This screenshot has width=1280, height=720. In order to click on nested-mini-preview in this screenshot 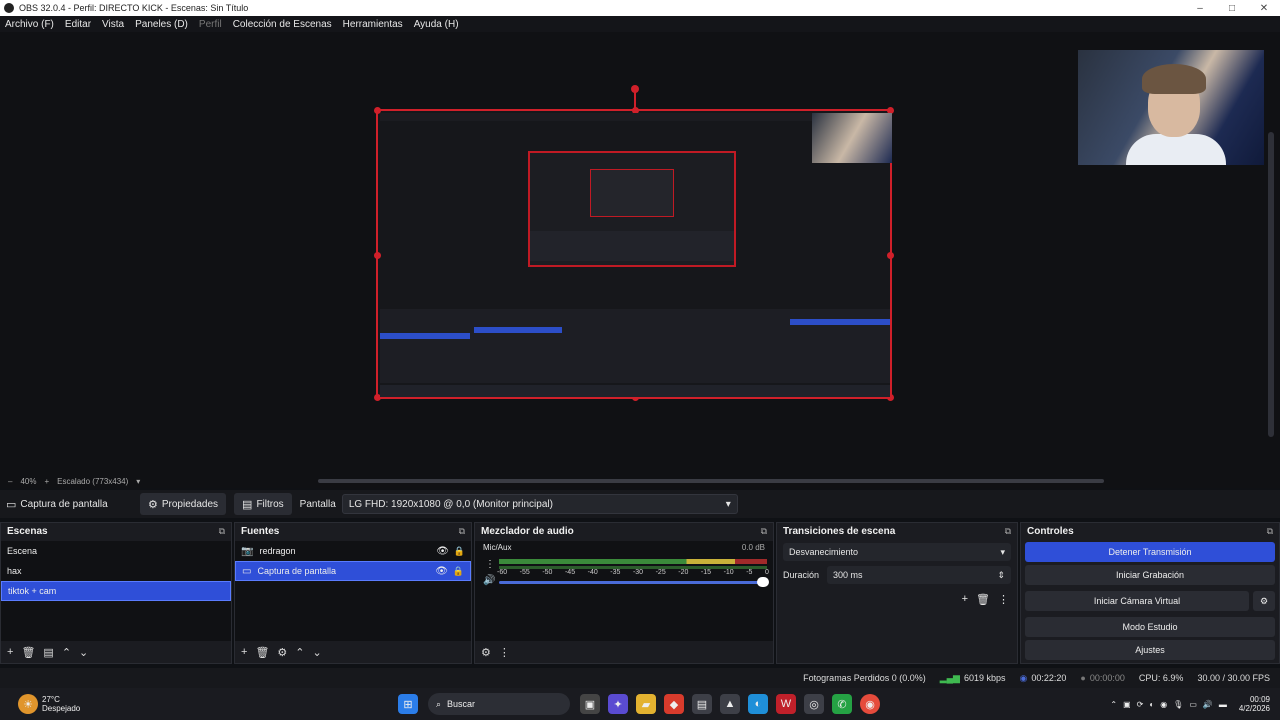, I will do `click(632, 193)`.